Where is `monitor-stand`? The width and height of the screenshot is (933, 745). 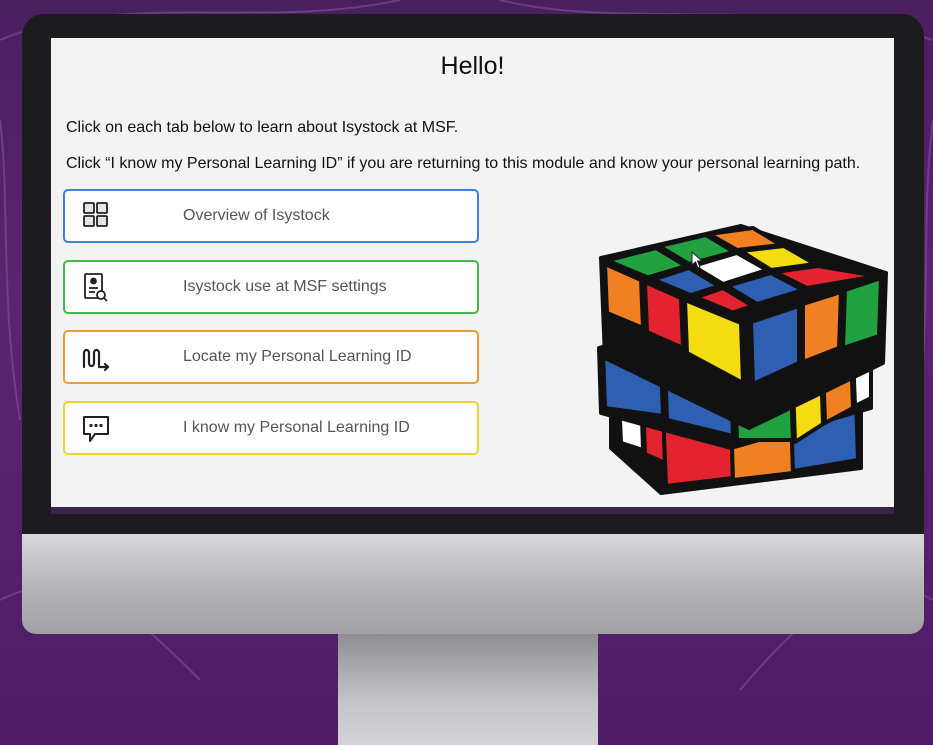
monitor-stand is located at coordinates (468, 689).